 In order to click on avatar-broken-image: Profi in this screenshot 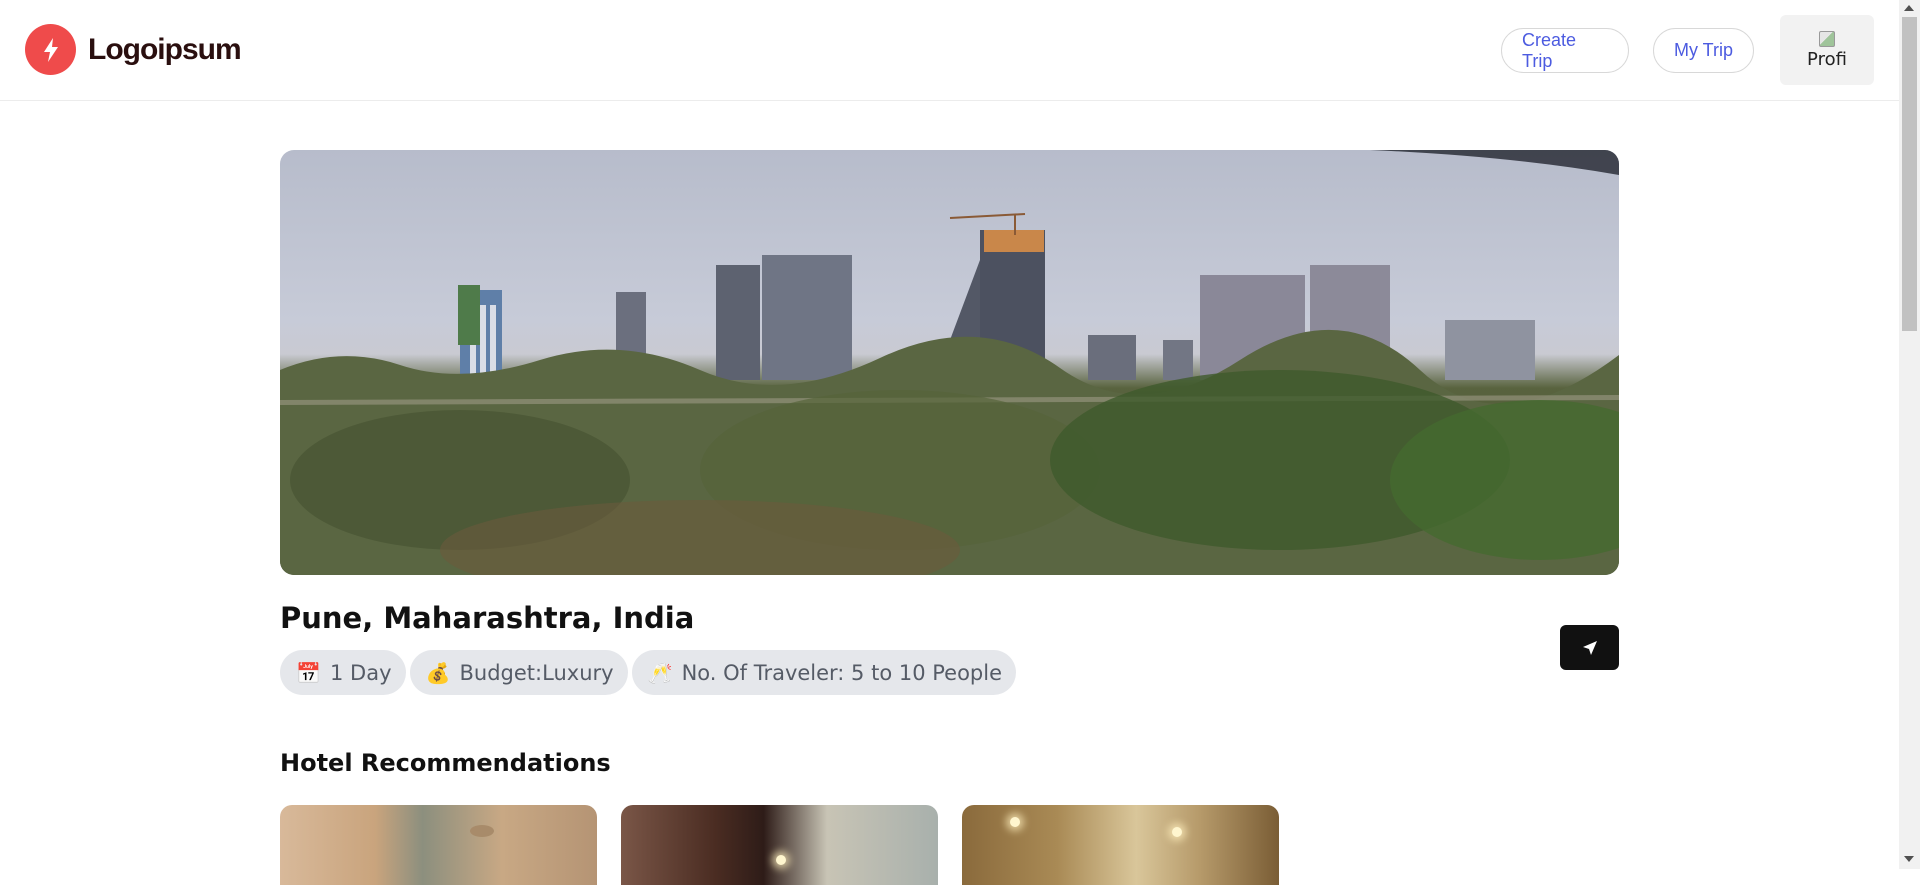, I will do `click(1827, 50)`.